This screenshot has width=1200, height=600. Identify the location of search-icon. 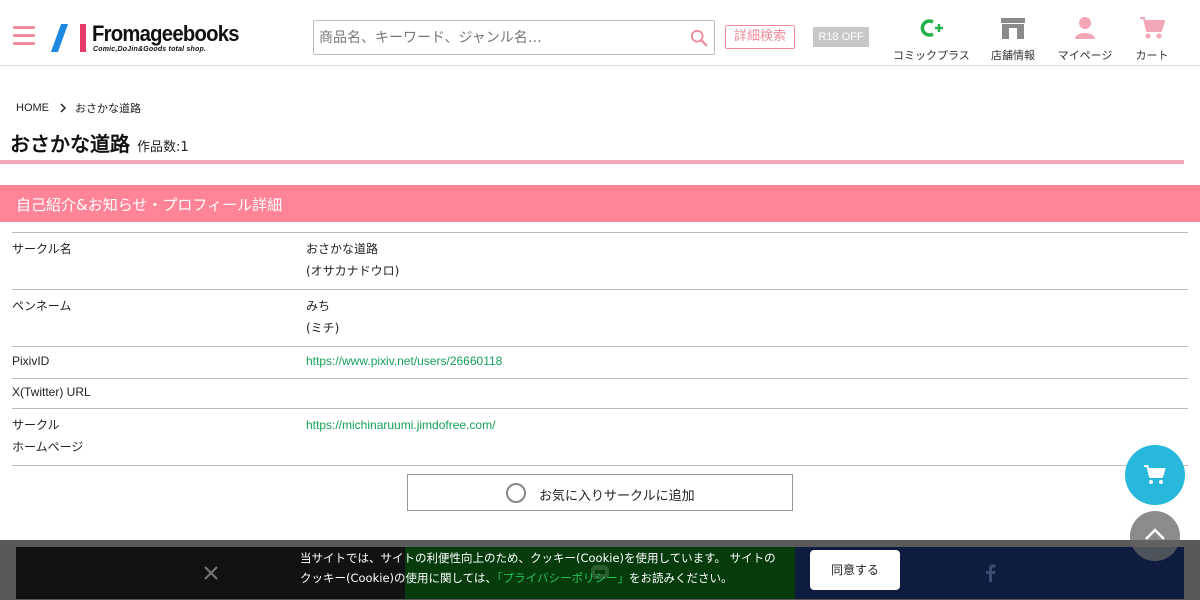
(699, 38).